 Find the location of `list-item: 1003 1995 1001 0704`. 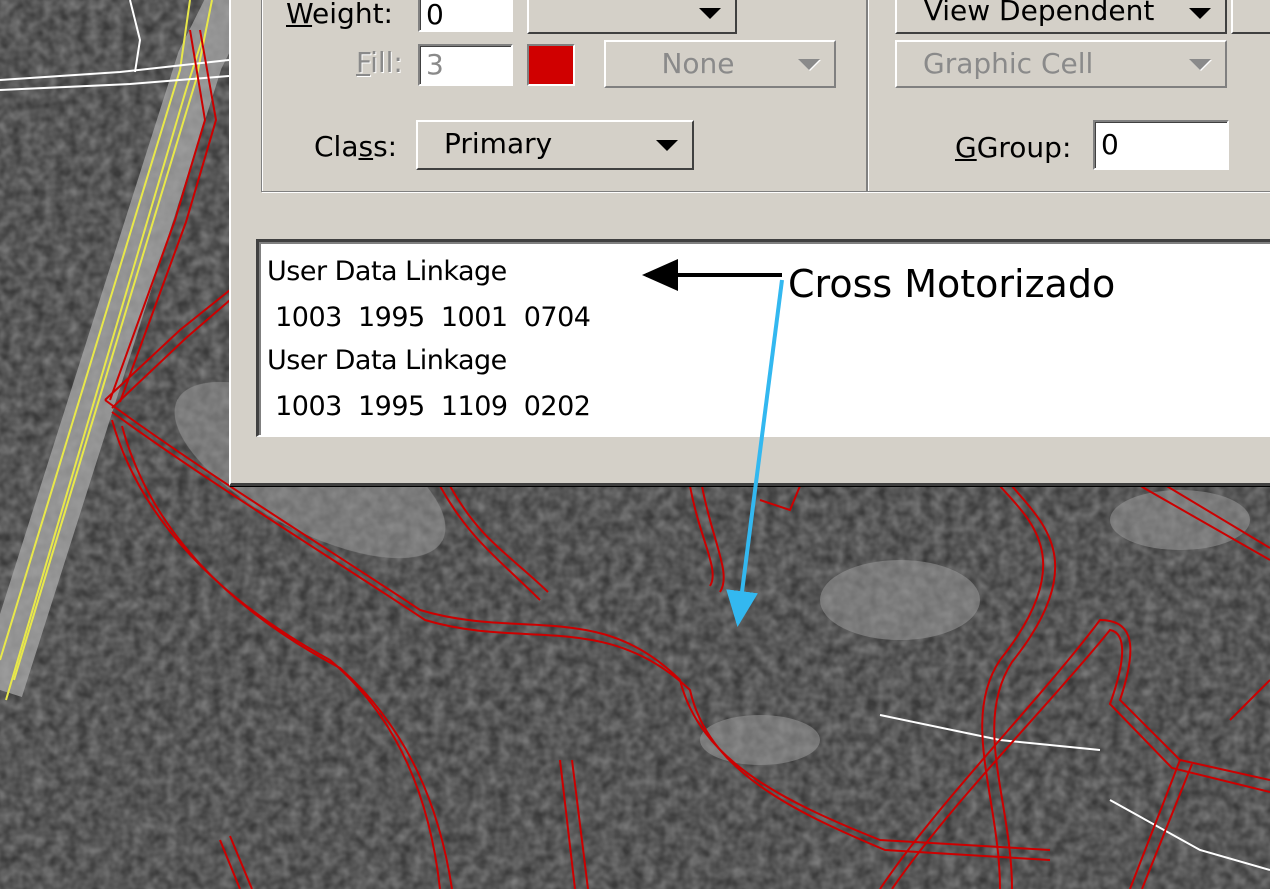

list-item: 1003 1995 1001 0704 is located at coordinates (429, 317).